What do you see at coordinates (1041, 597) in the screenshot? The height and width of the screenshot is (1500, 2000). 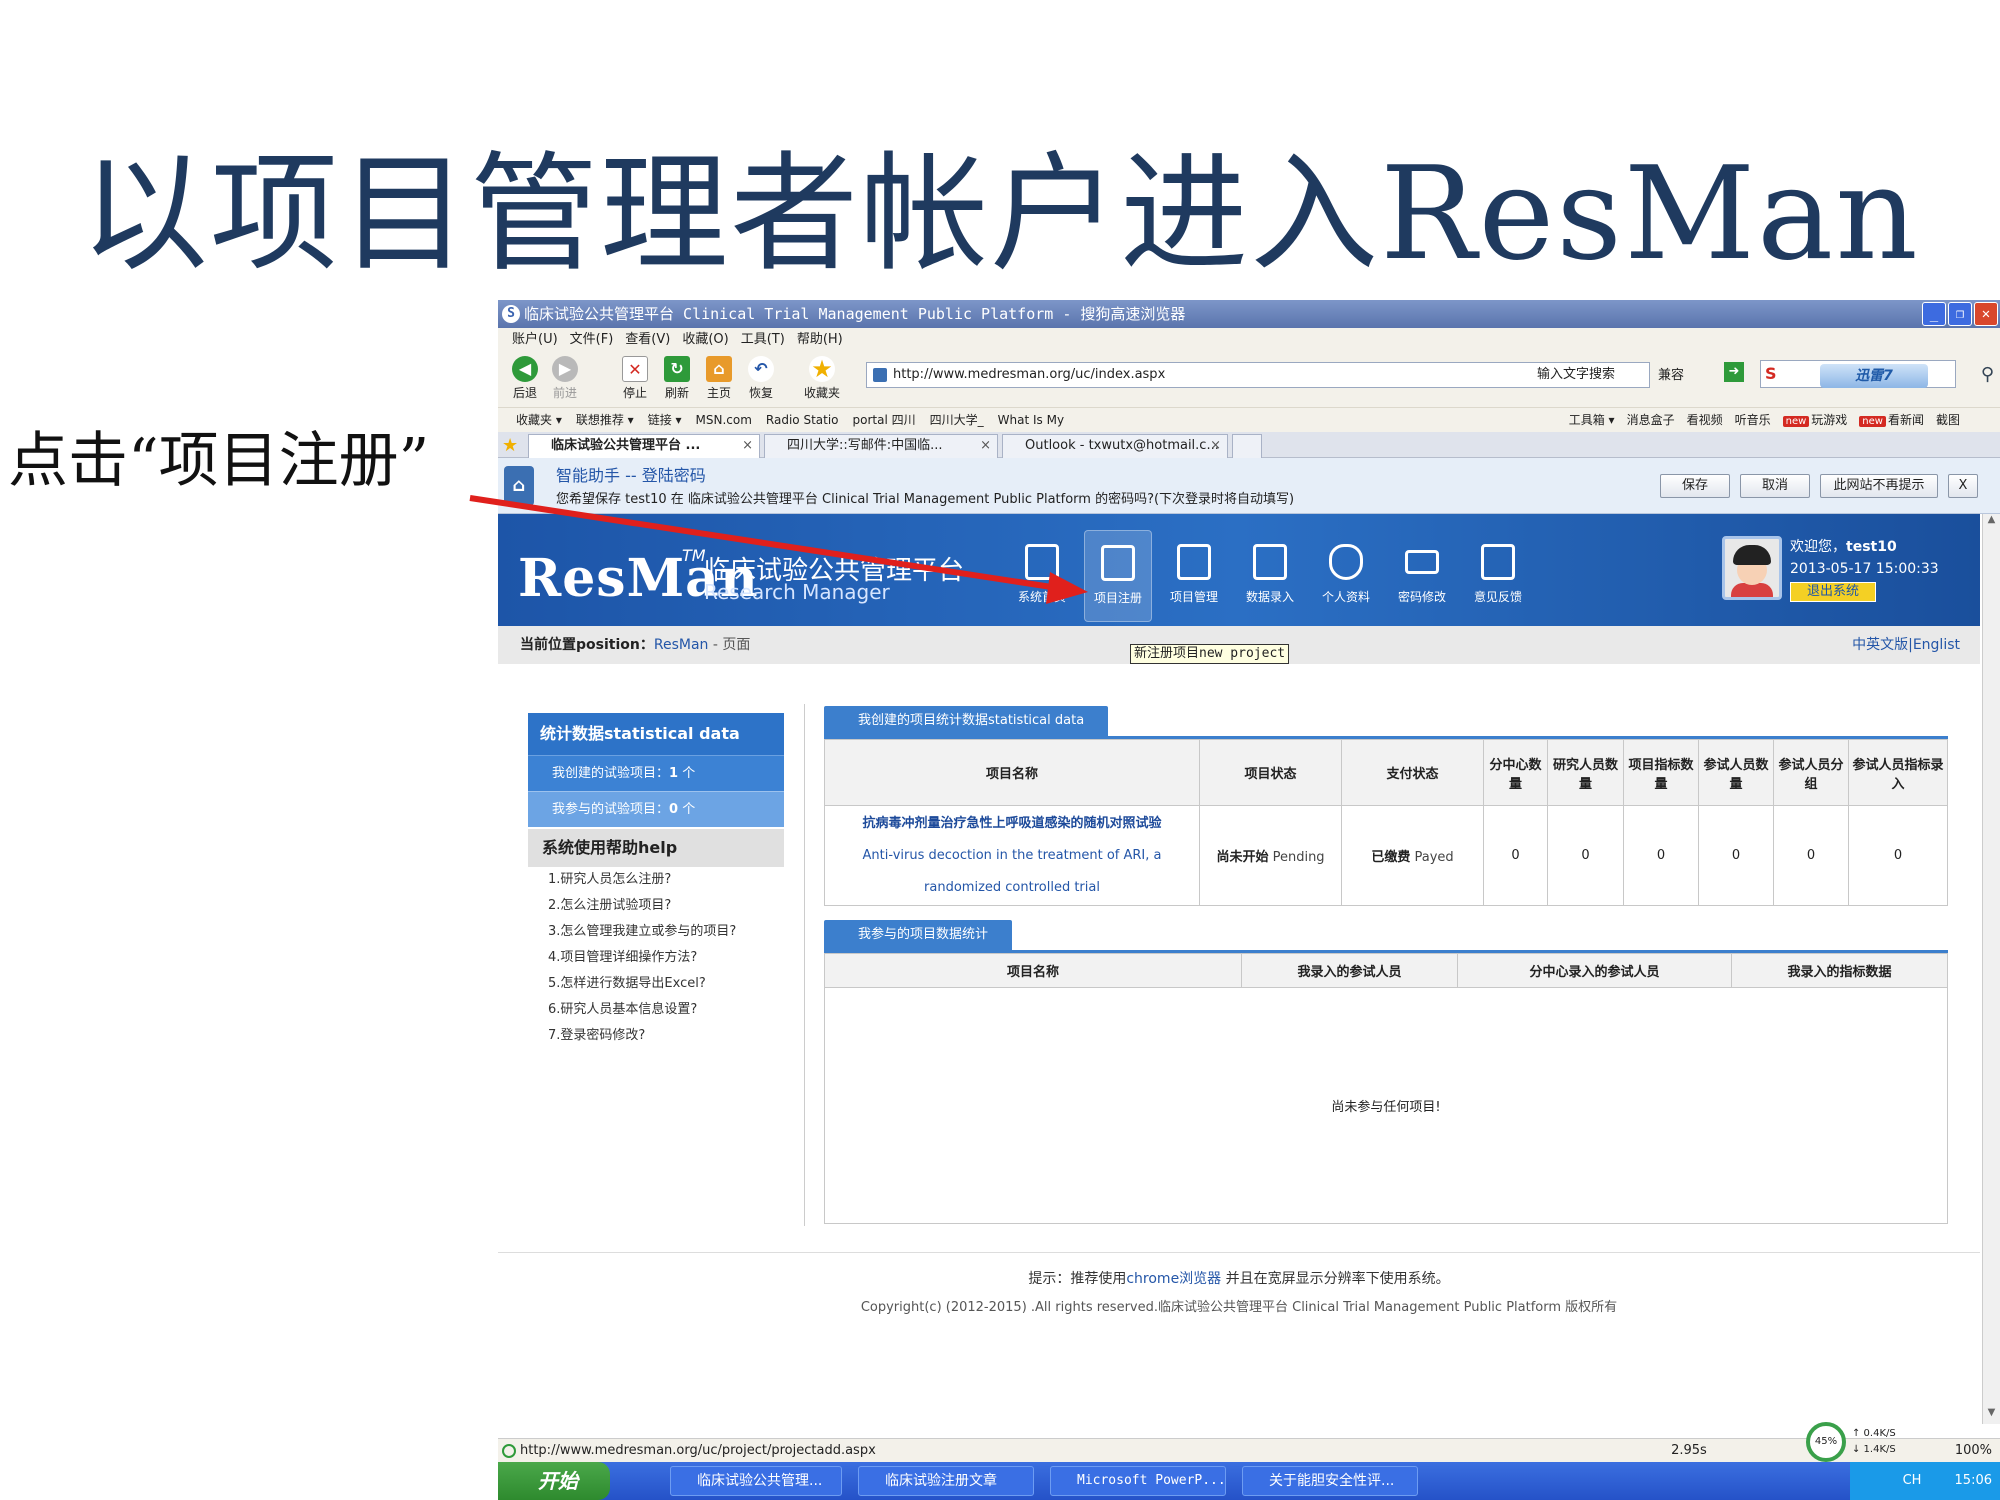 I see `nav-label: 系统首页` at bounding box center [1041, 597].